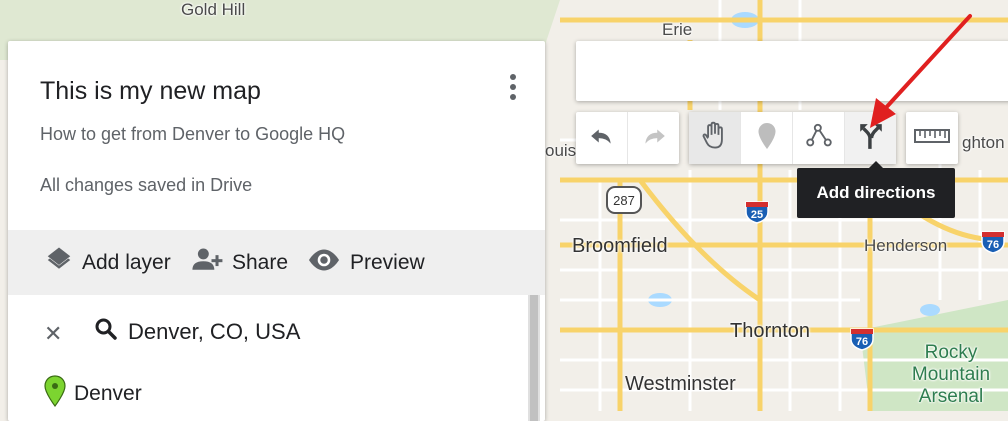 This screenshot has width=1008, height=421. Describe the element at coordinates (150, 91) in the screenshot. I see `map-title: This is my new map` at that location.